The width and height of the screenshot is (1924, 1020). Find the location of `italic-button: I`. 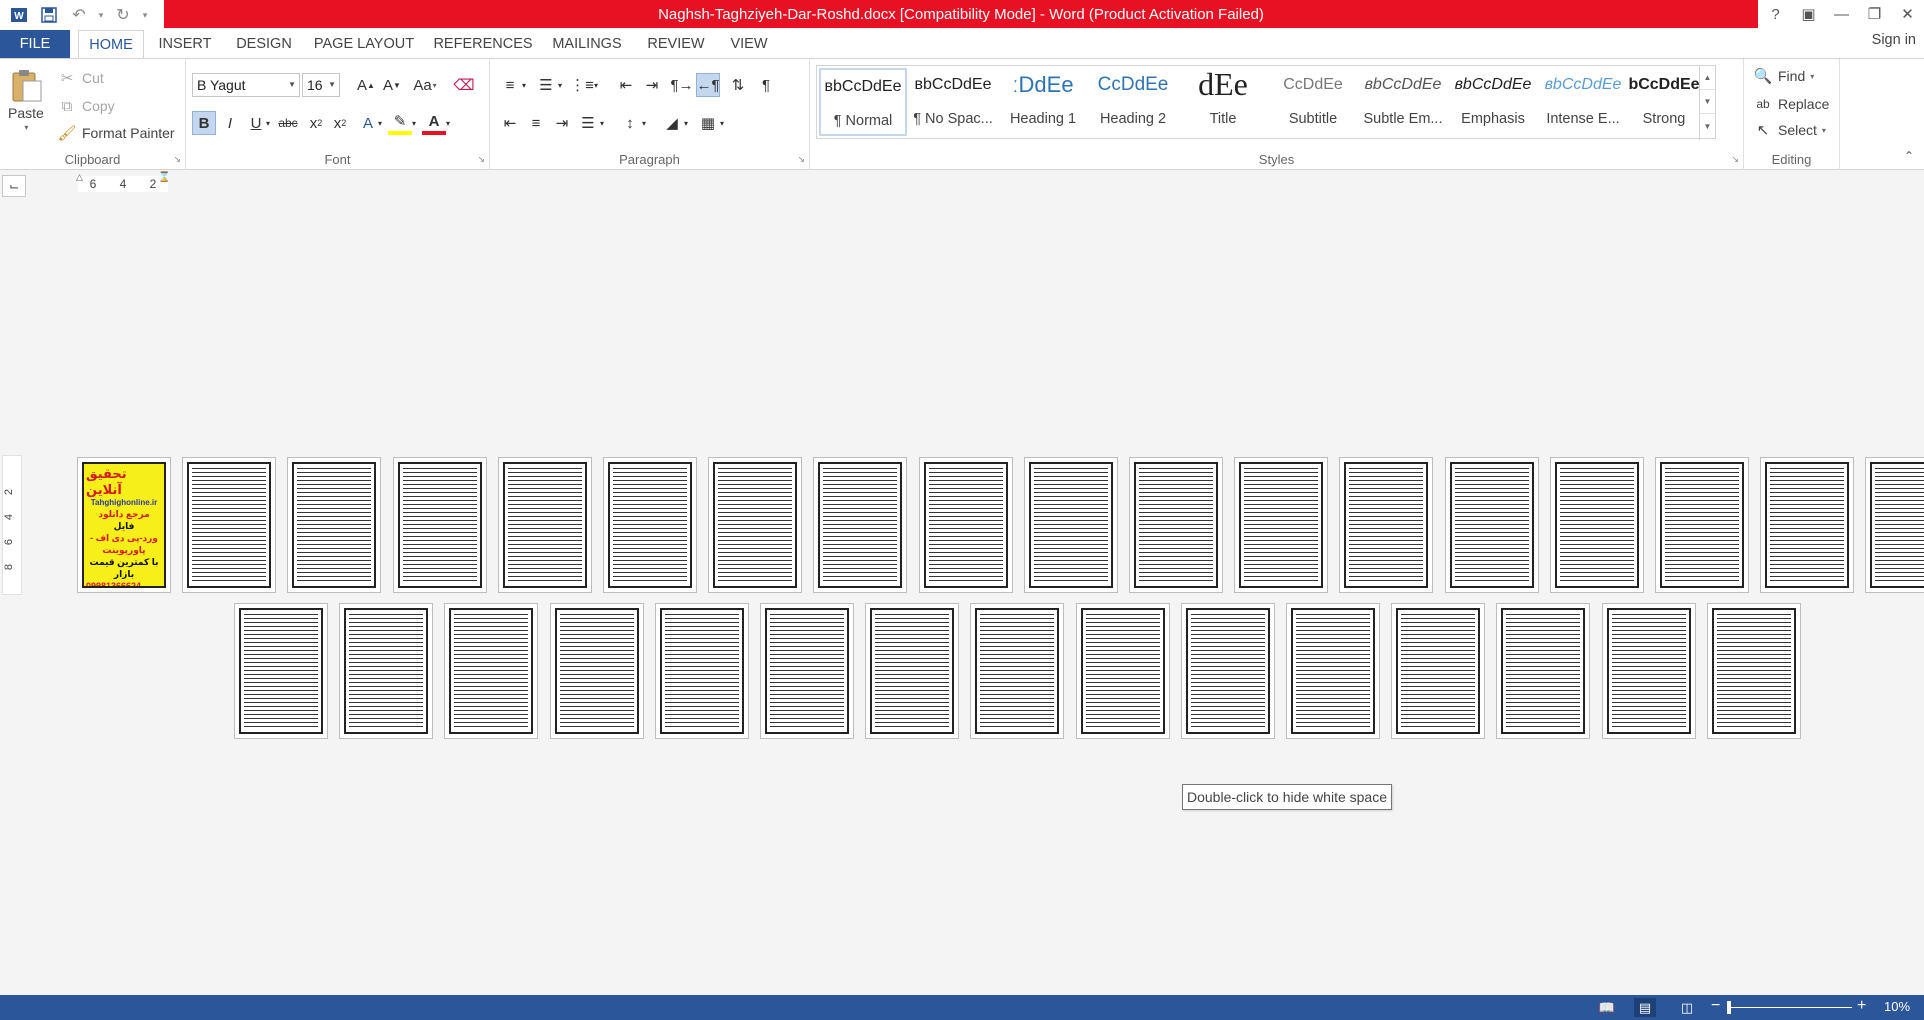

italic-button: I is located at coordinates (230, 123).